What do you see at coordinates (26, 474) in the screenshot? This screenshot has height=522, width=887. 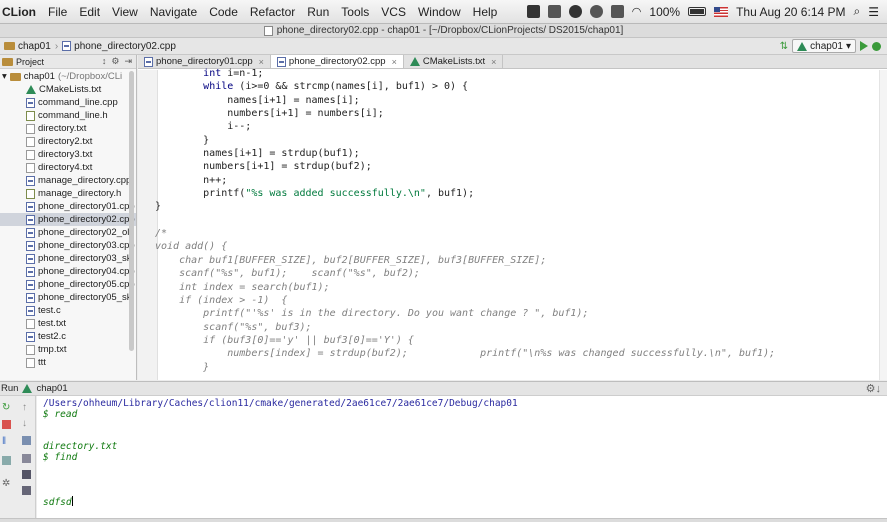 I see `print-icon` at bounding box center [26, 474].